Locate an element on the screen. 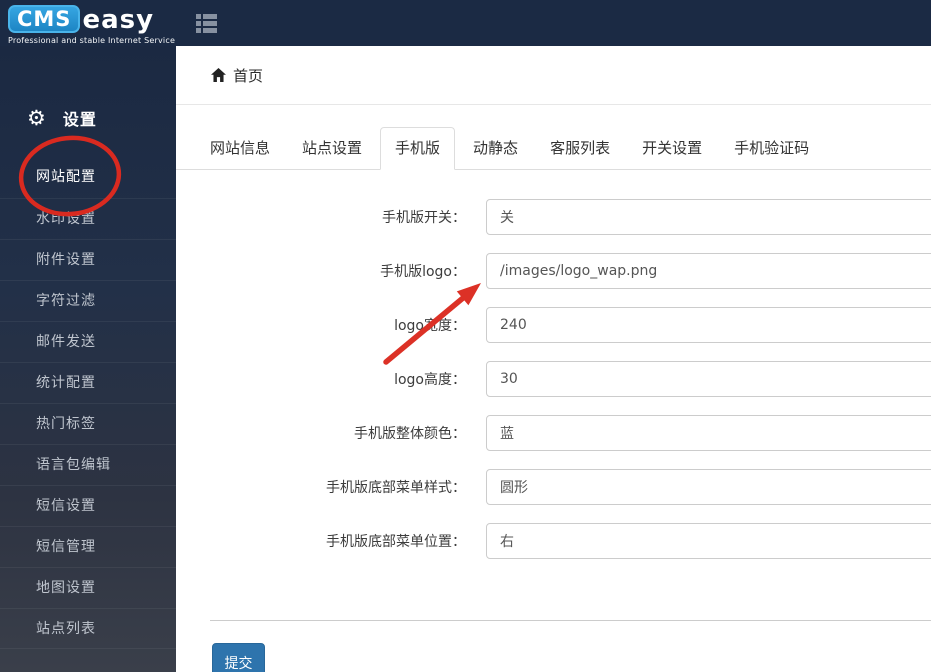  form-row: 手机版logo： is located at coordinates (553, 271).